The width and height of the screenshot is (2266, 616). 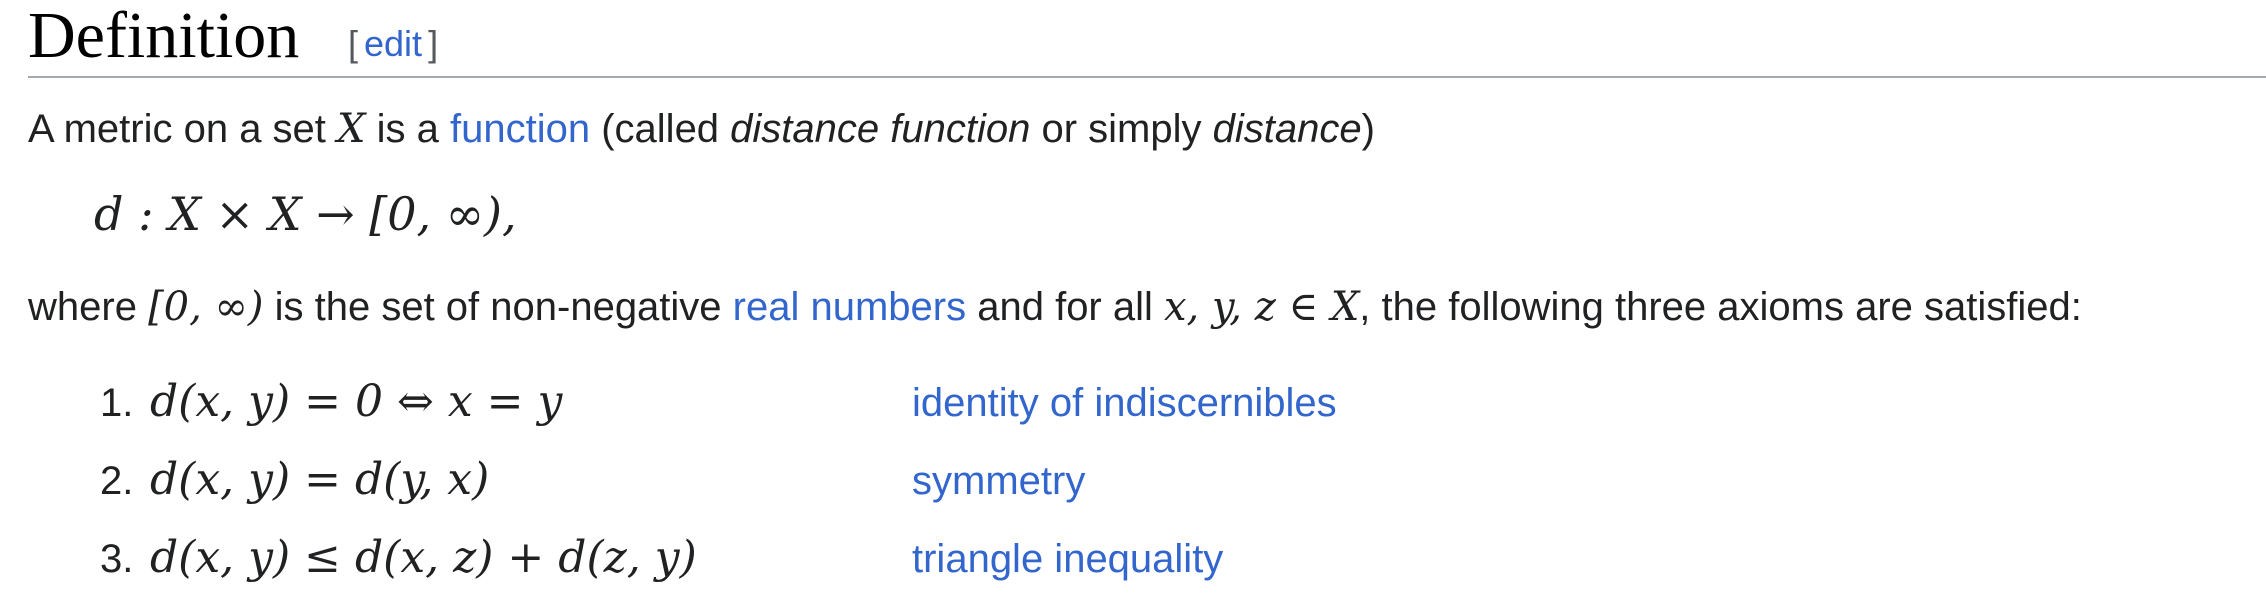 I want to click on edit-bracket-close: ], so click(x=433, y=43).